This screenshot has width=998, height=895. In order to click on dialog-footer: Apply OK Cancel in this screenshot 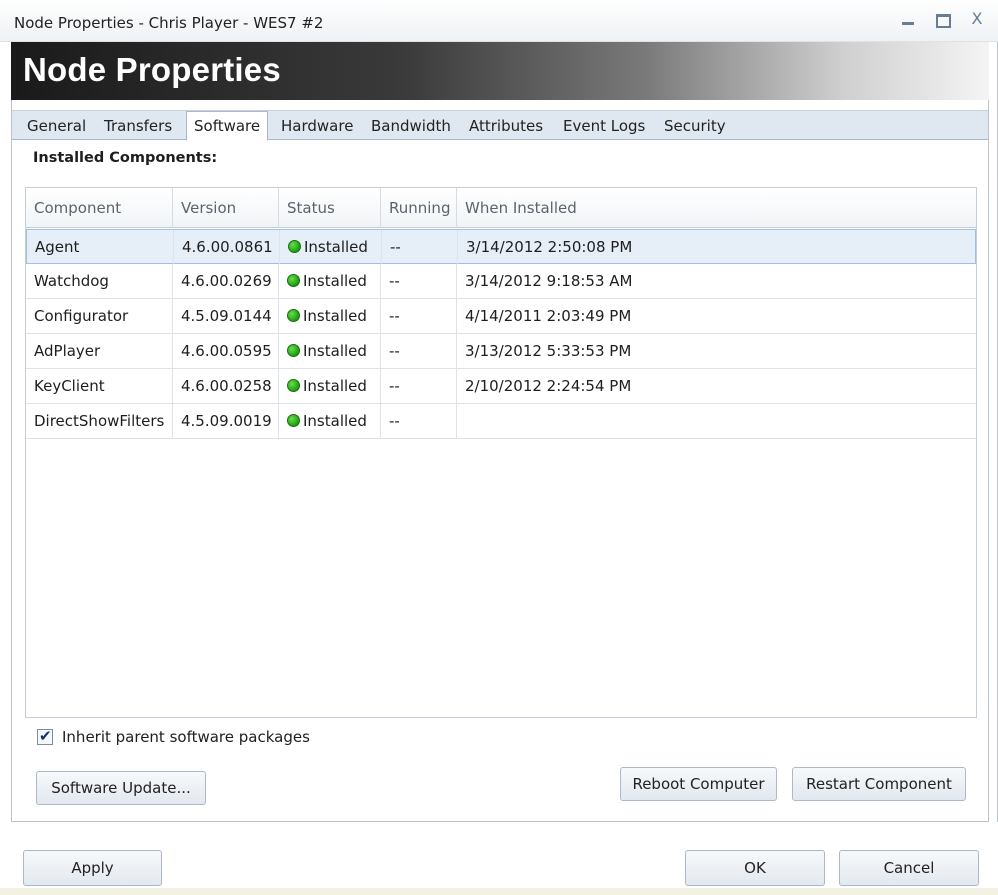, I will do `click(499, 858)`.